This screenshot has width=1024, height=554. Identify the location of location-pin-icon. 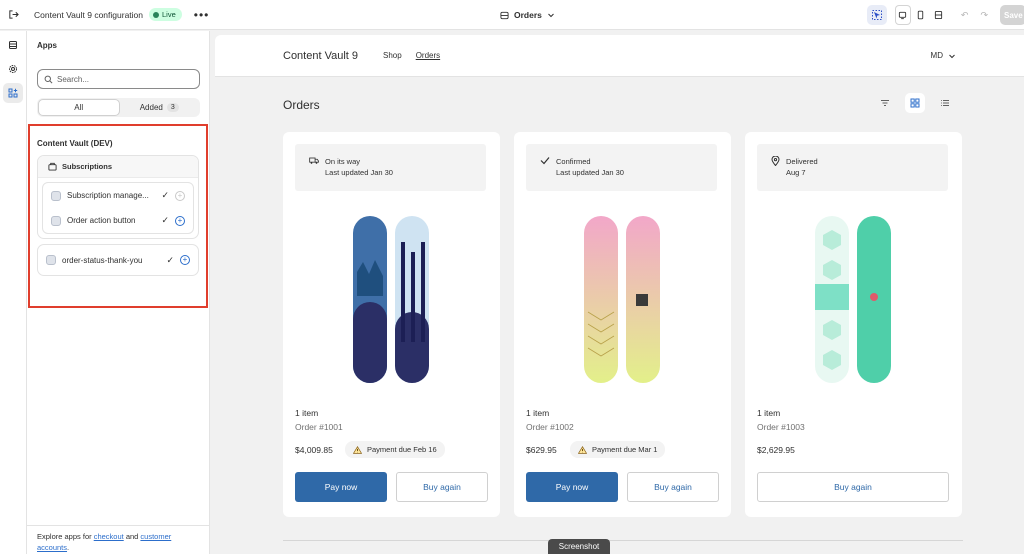
(775, 161).